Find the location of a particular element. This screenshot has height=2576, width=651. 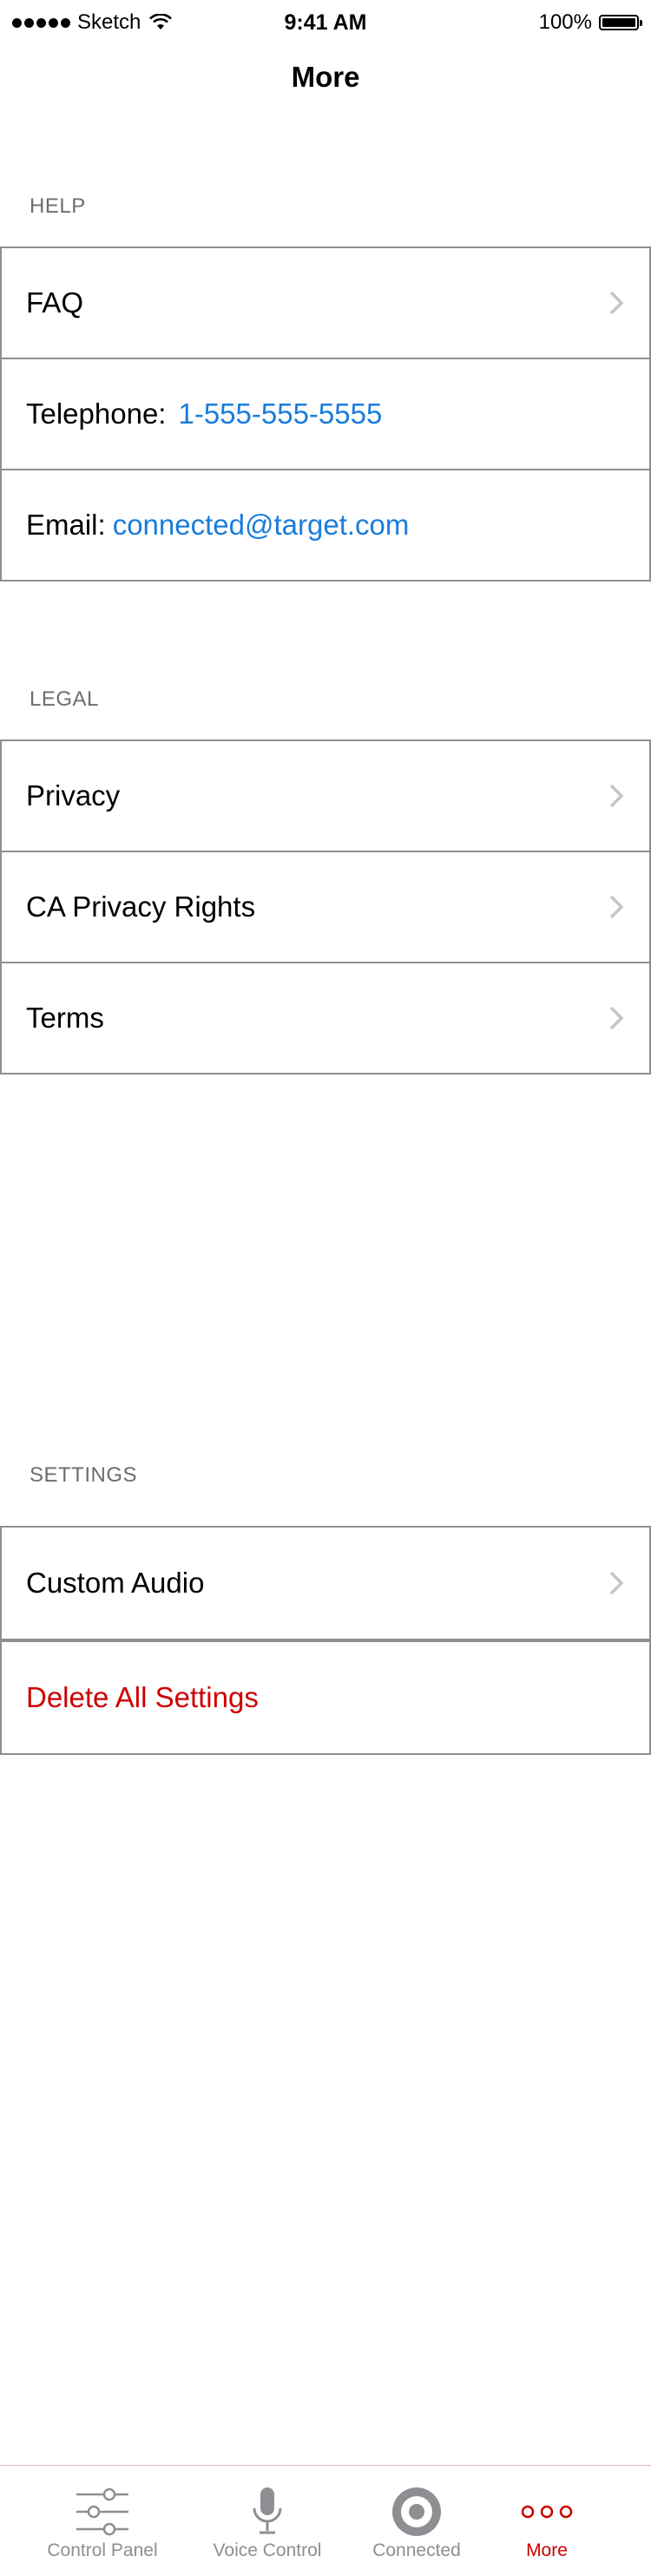

email-label: Email: is located at coordinates (66, 525).